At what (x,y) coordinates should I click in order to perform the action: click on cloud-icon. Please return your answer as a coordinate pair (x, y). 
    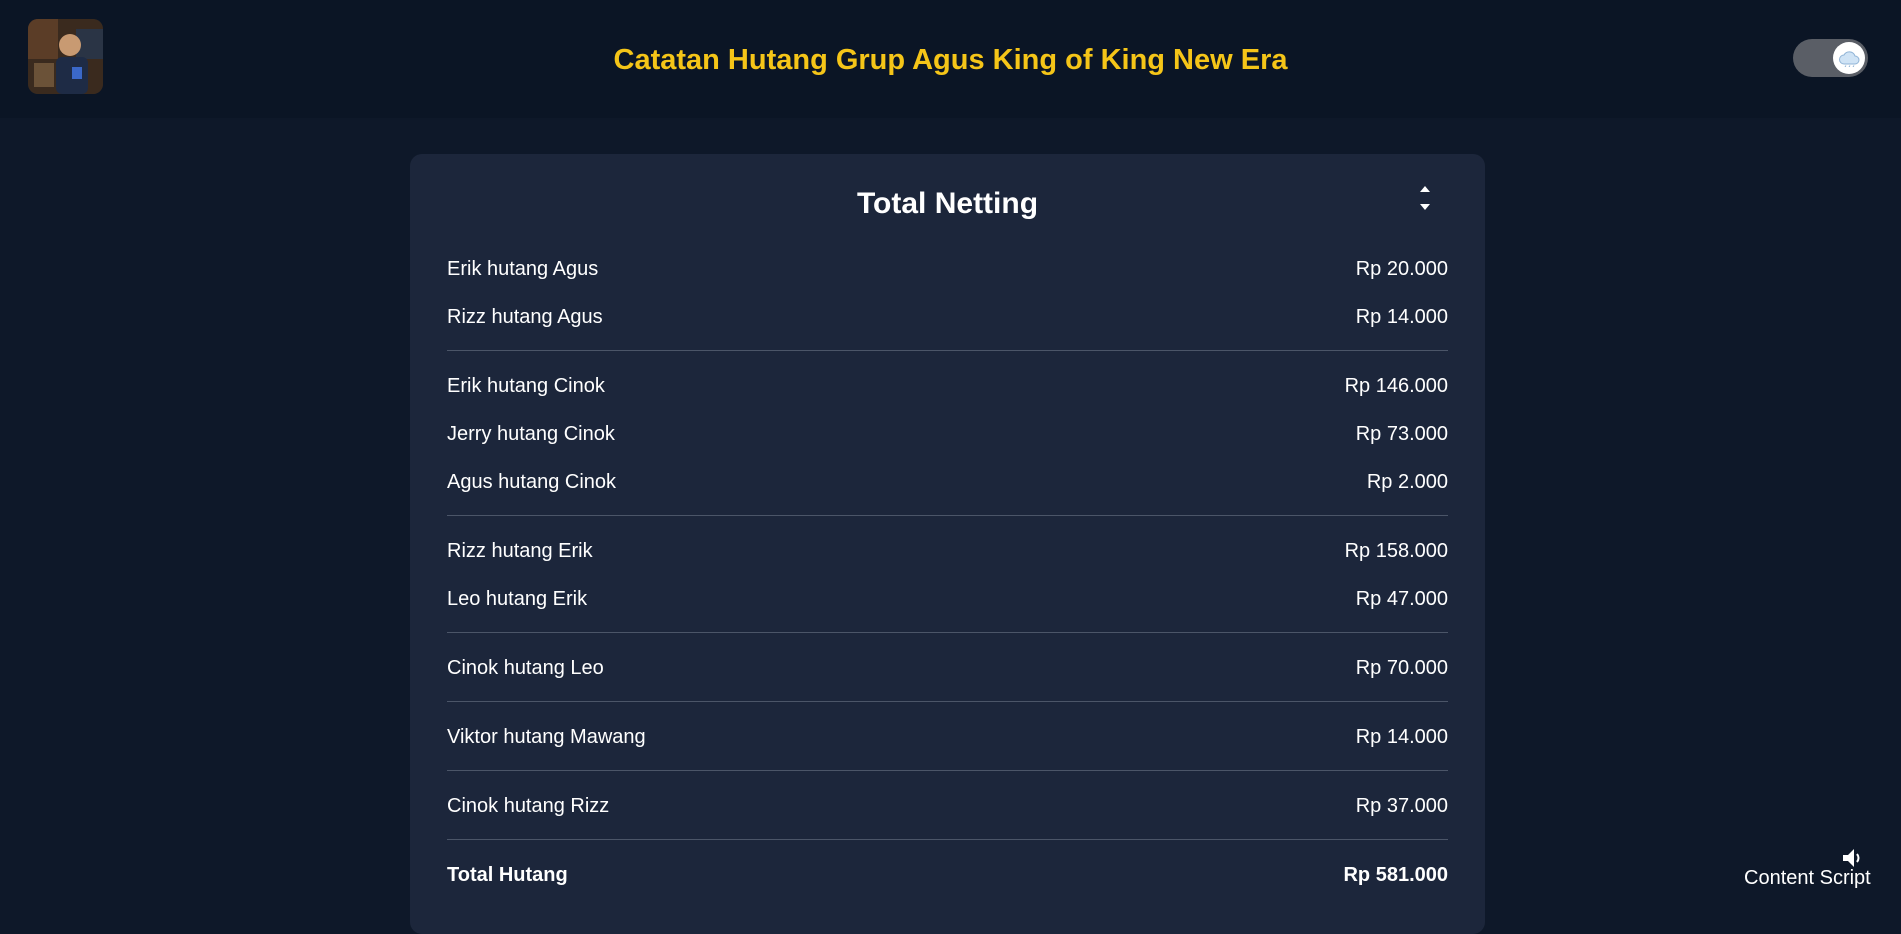
    Looking at the image, I should click on (1849, 59).